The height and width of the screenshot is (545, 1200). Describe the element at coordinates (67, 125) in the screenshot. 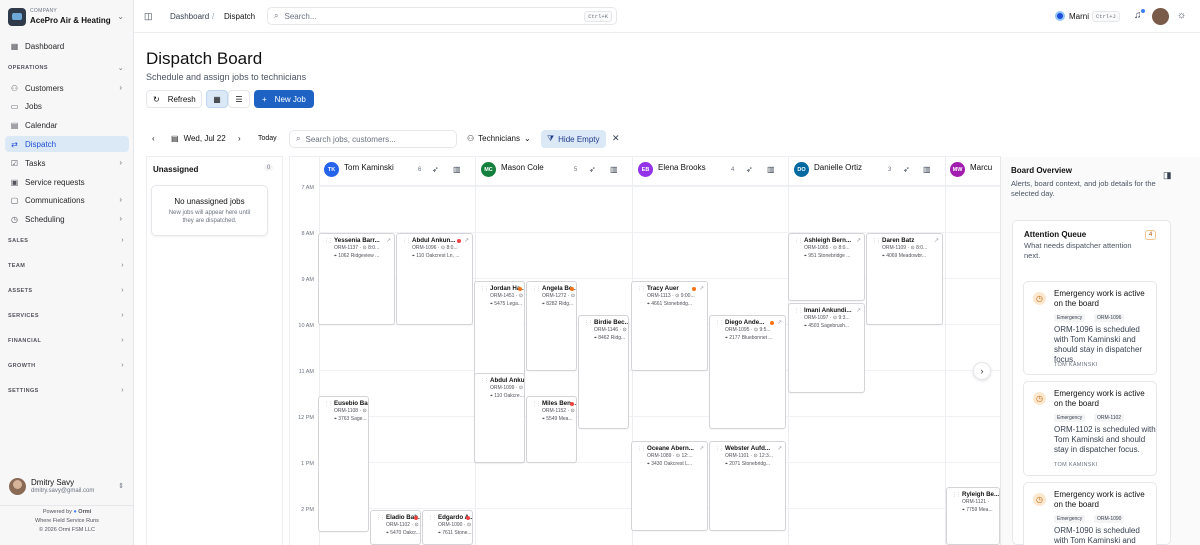

I see `sidebar-item-calendar: ▤ Calendar` at that location.